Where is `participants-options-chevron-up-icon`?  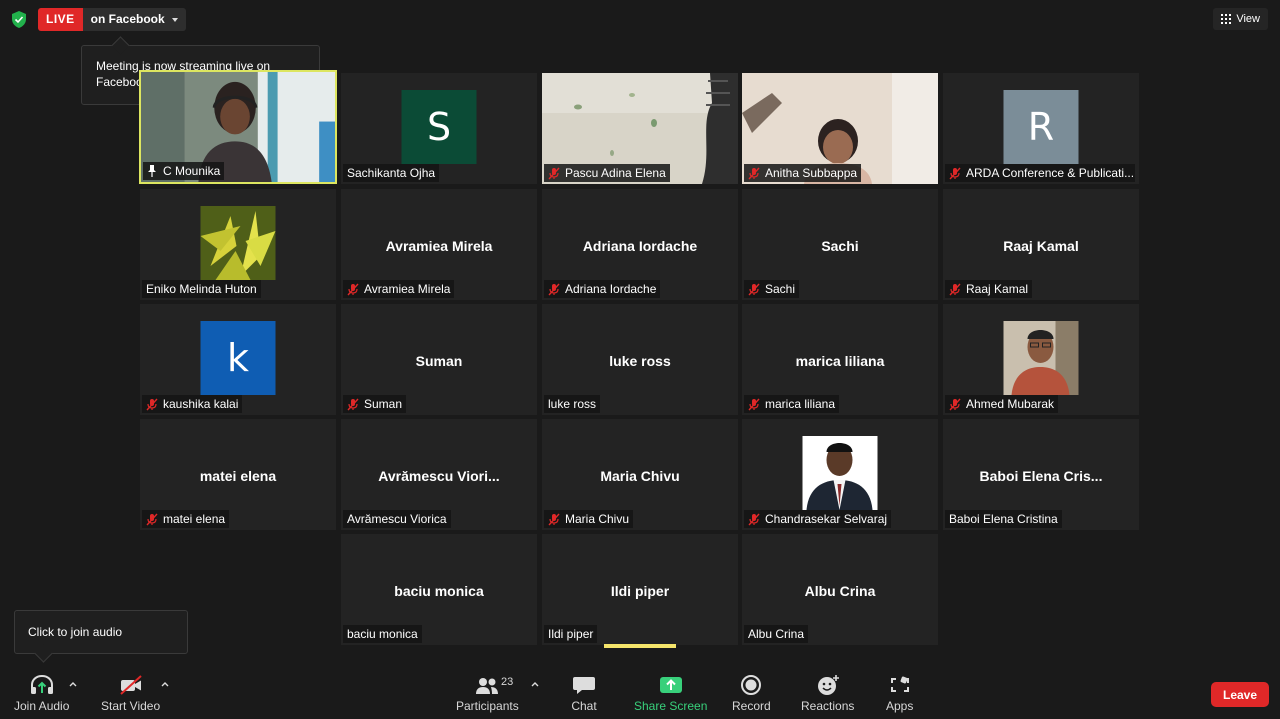
participants-options-chevron-up-icon is located at coordinates (535, 684).